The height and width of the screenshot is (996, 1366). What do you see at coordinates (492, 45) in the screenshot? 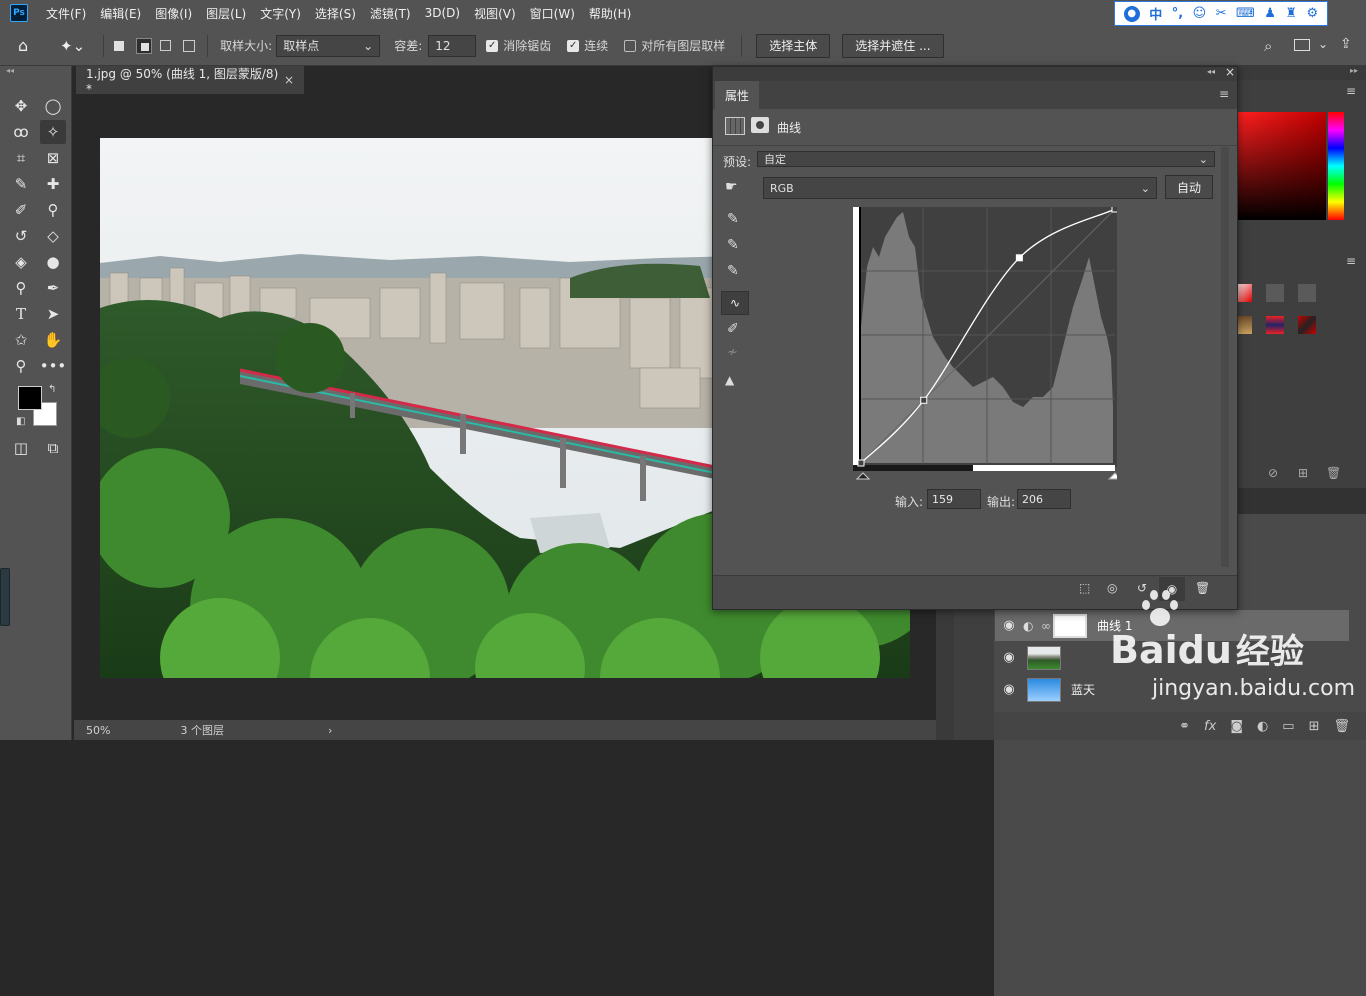
I see `antialias-checkbox: ✓` at bounding box center [492, 45].